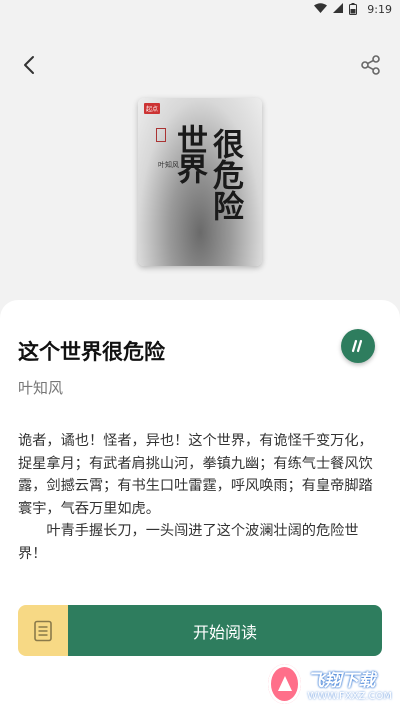 Image resolution: width=400 pixels, height=712 pixels. I want to click on read-bar: 开始阅读, so click(200, 630).